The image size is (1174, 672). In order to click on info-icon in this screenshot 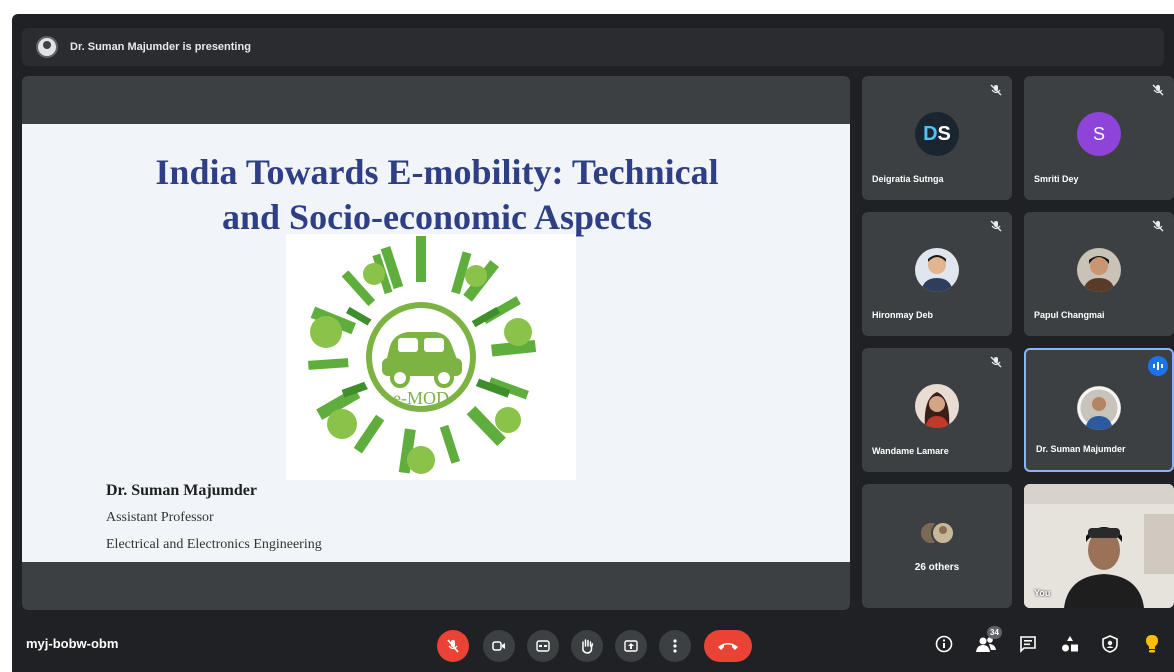, I will do `click(944, 644)`.